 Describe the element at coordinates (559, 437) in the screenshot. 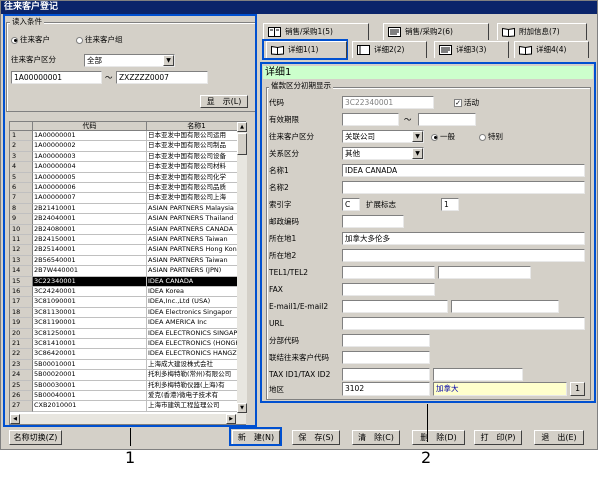

I see `exit-button: 退 出(E)` at that location.